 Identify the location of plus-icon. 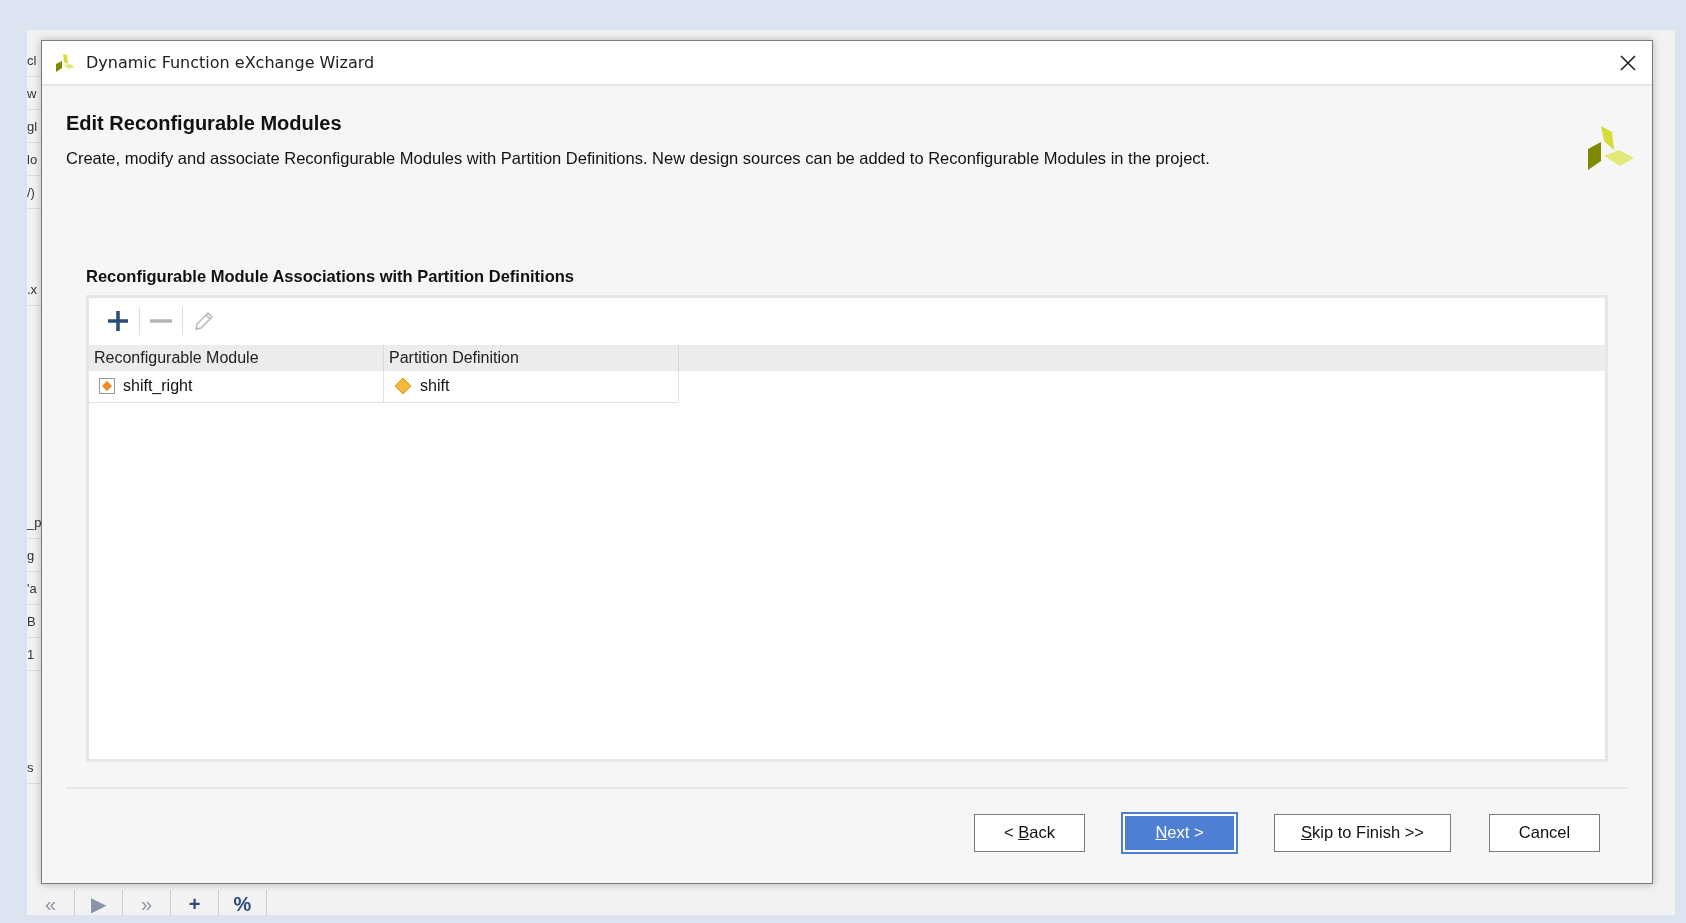
(118, 321).